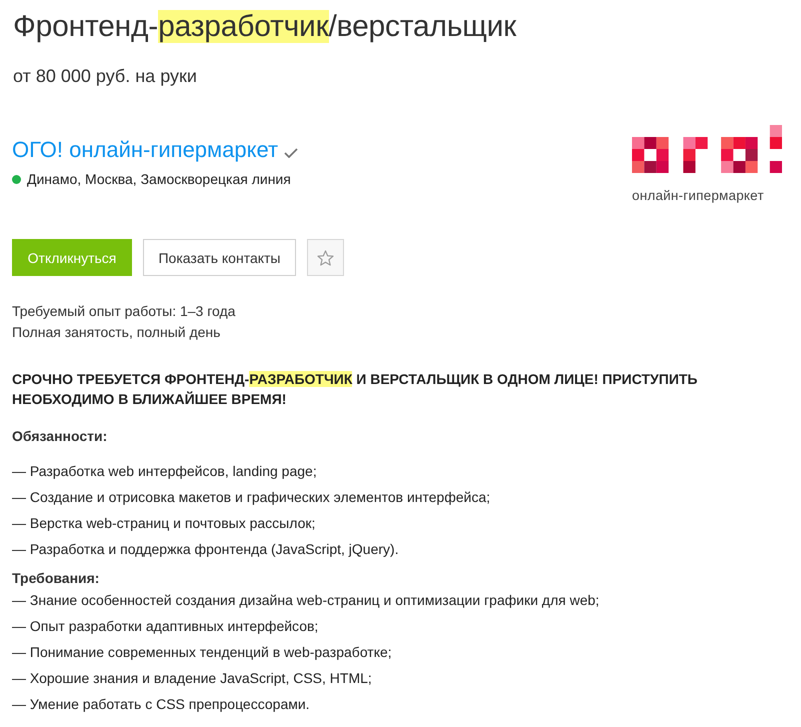 This screenshot has height=727, width=801. Describe the element at coordinates (202, 652) in the screenshot. I see `list-item: — Понимание современных тенденций в web-разработке;` at that location.